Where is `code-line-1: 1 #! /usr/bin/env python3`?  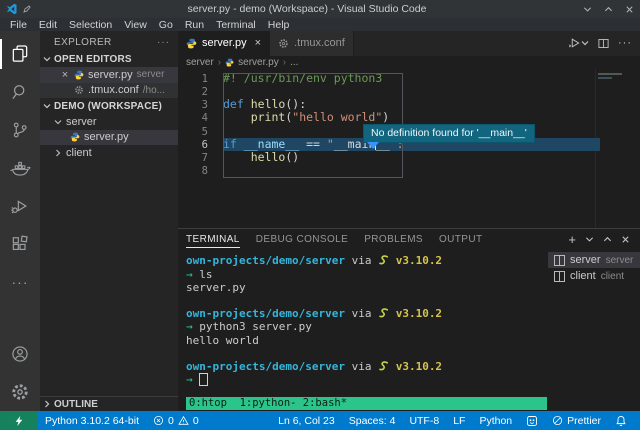
code-line-1: 1 #! /usr/bin/env python3 is located at coordinates (409, 78).